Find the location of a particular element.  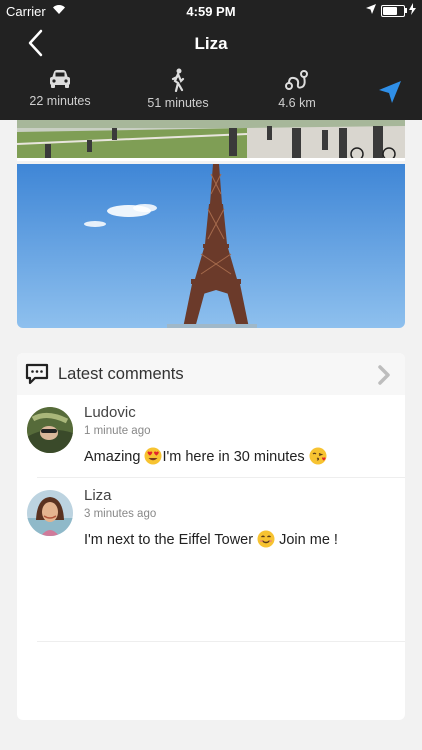

comment-text-part: Join me ! is located at coordinates (306, 540).